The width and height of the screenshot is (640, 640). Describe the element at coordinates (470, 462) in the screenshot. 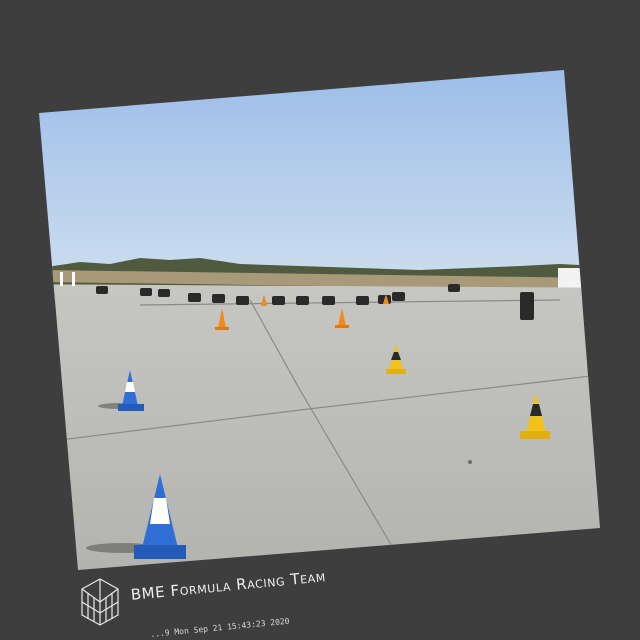

I see `debris` at that location.